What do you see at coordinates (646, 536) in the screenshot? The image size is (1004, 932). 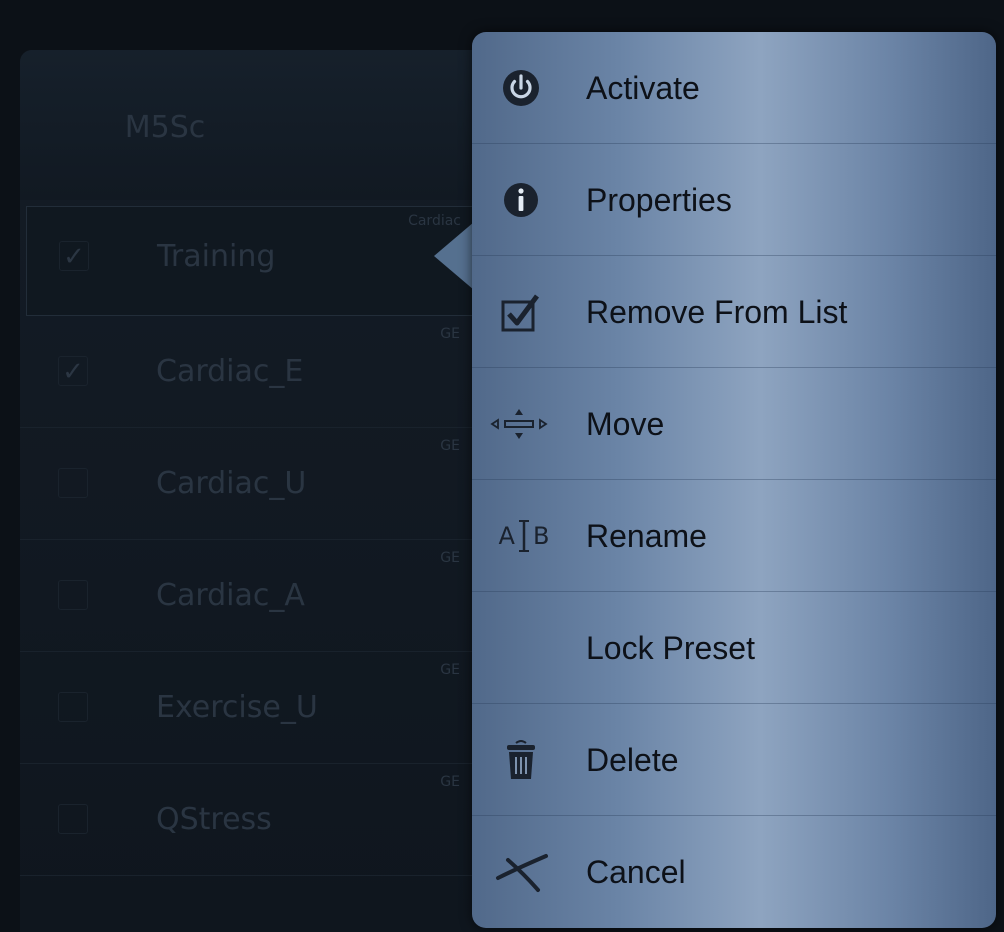 I see `menu-item-label: Rename` at bounding box center [646, 536].